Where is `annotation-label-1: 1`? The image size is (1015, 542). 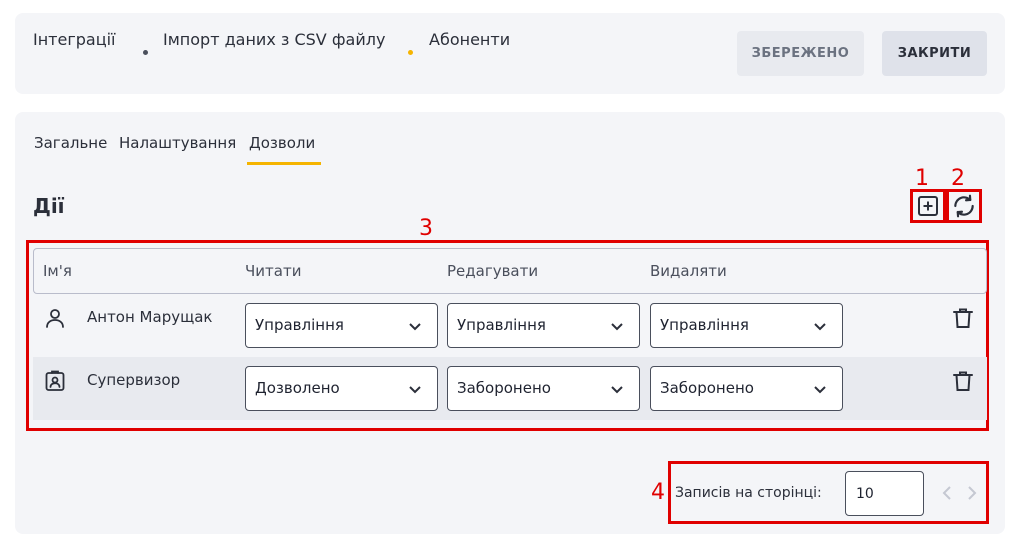
annotation-label-1: 1 is located at coordinates (922, 178).